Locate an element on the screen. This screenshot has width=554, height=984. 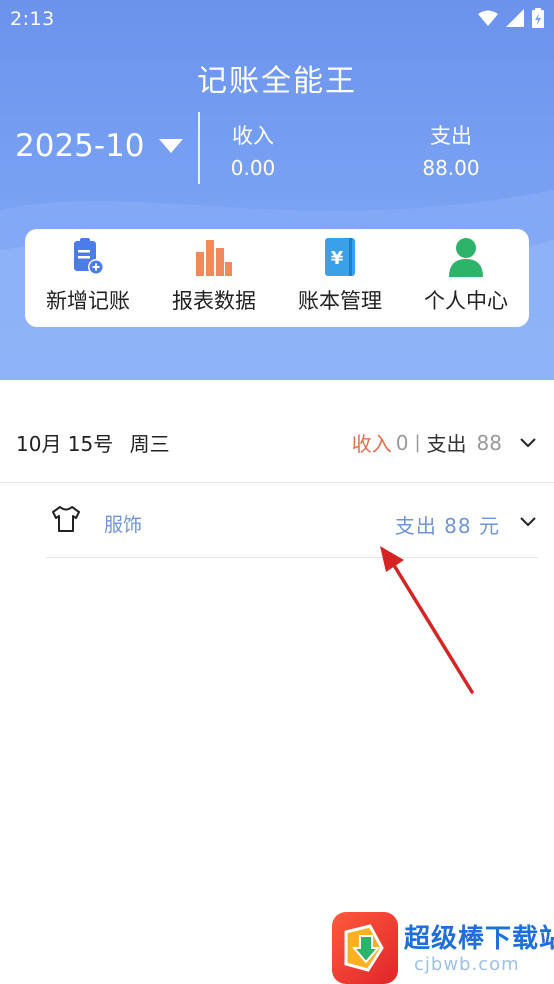
watermark: 超级棒下载站 cjbwb.com is located at coordinates (443, 948).